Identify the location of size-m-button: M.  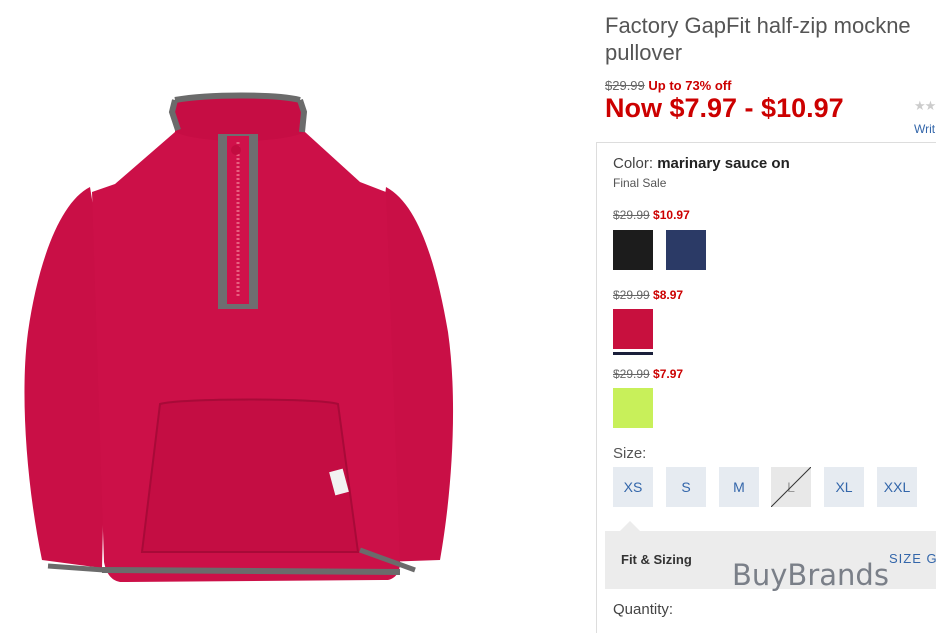
(739, 487).